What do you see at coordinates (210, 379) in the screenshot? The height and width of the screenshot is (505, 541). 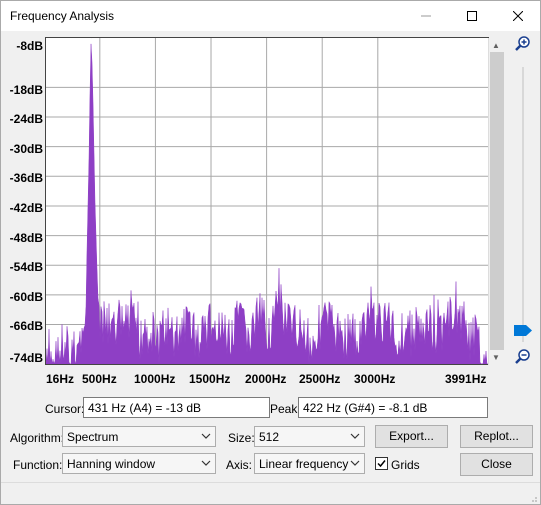 I see `x-tick-label: 1500Hz` at bounding box center [210, 379].